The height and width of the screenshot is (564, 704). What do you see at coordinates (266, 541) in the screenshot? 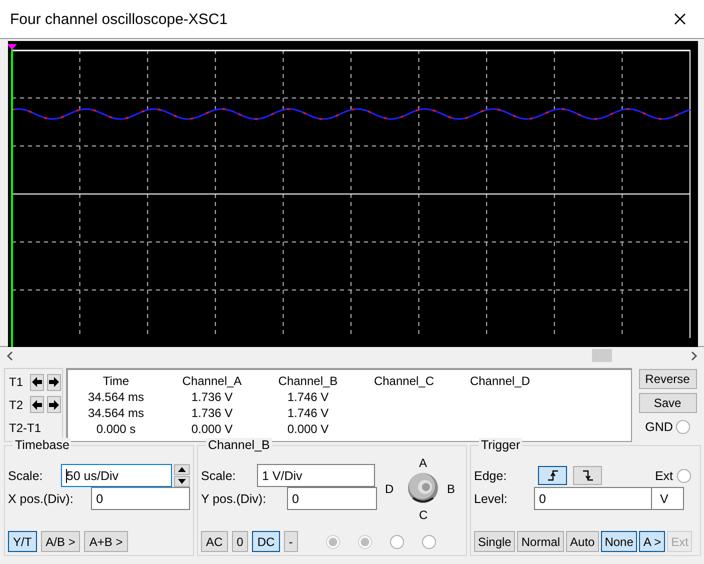
I see `coupling-button: DC` at bounding box center [266, 541].